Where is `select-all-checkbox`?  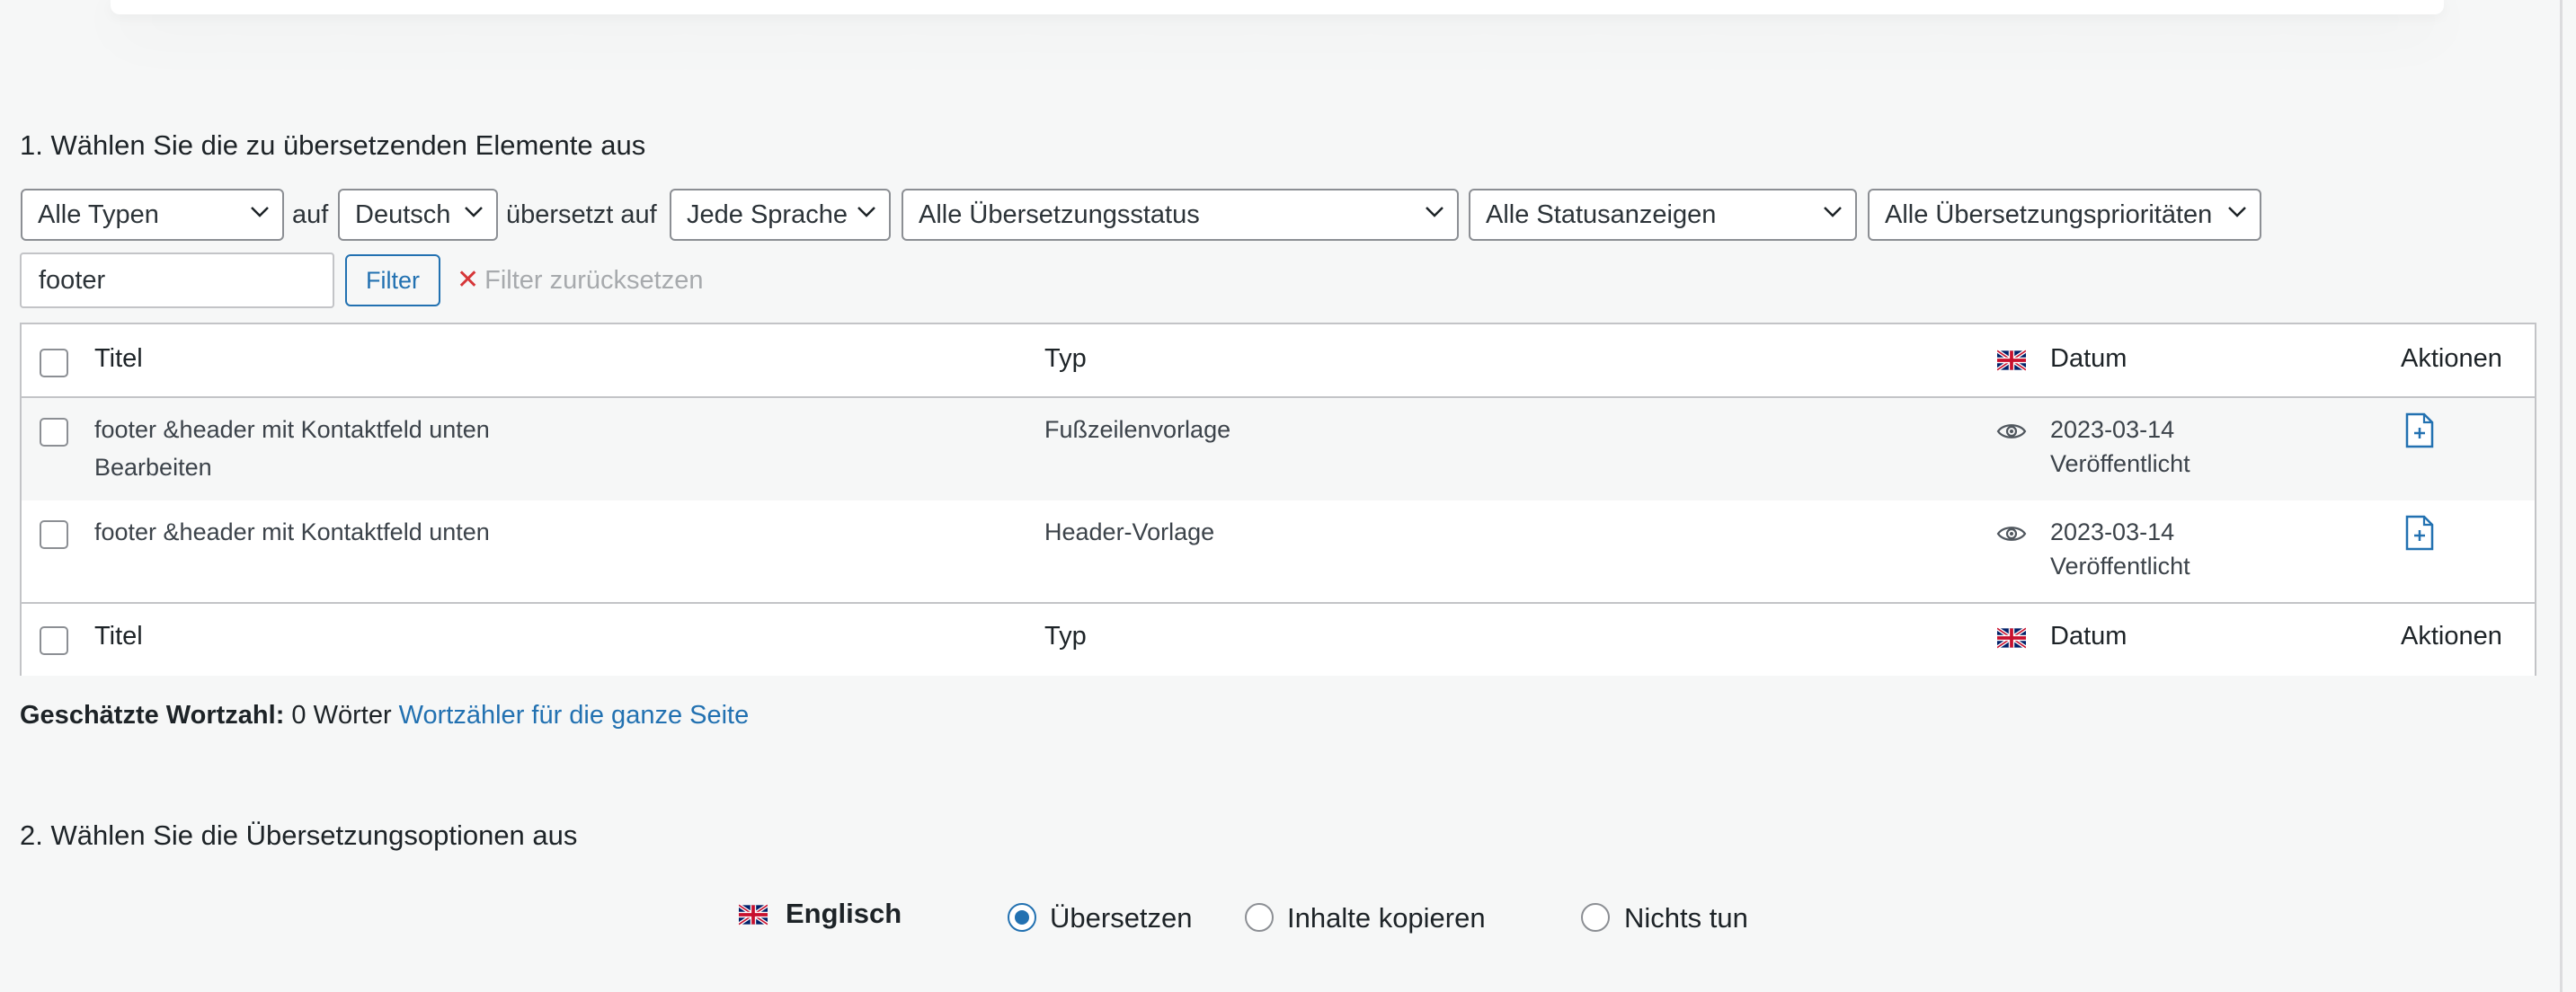
select-all-checkbox is located at coordinates (54, 363).